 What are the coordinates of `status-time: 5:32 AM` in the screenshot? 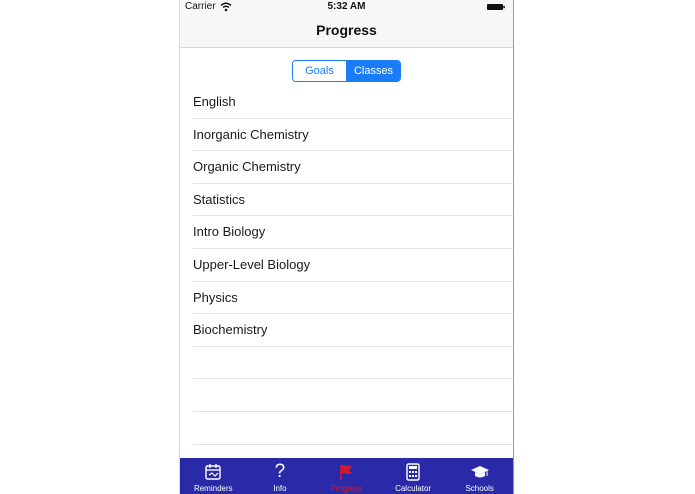 It's located at (346, 6).